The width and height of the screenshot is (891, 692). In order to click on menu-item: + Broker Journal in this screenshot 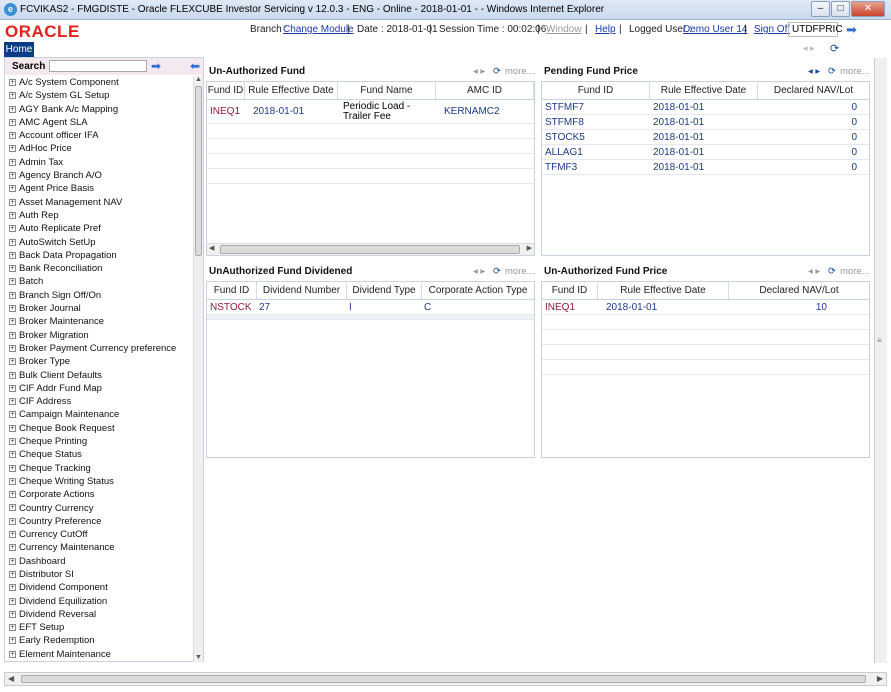, I will do `click(98, 308)`.